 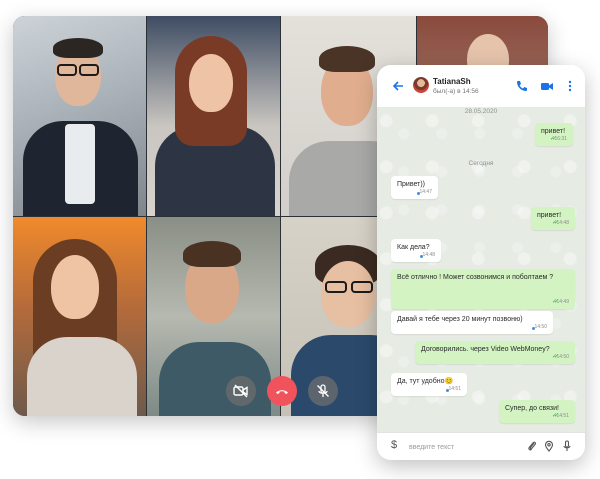 I want to click on back-arrow-icon, so click(x=398, y=86).